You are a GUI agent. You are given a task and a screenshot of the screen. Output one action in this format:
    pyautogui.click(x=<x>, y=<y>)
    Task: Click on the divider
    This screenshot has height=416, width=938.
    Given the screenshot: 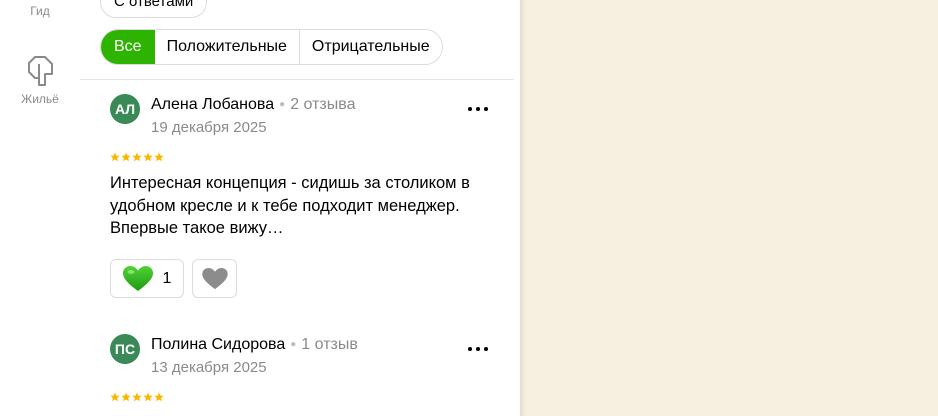 What is the action you would take?
    pyautogui.click(x=297, y=79)
    